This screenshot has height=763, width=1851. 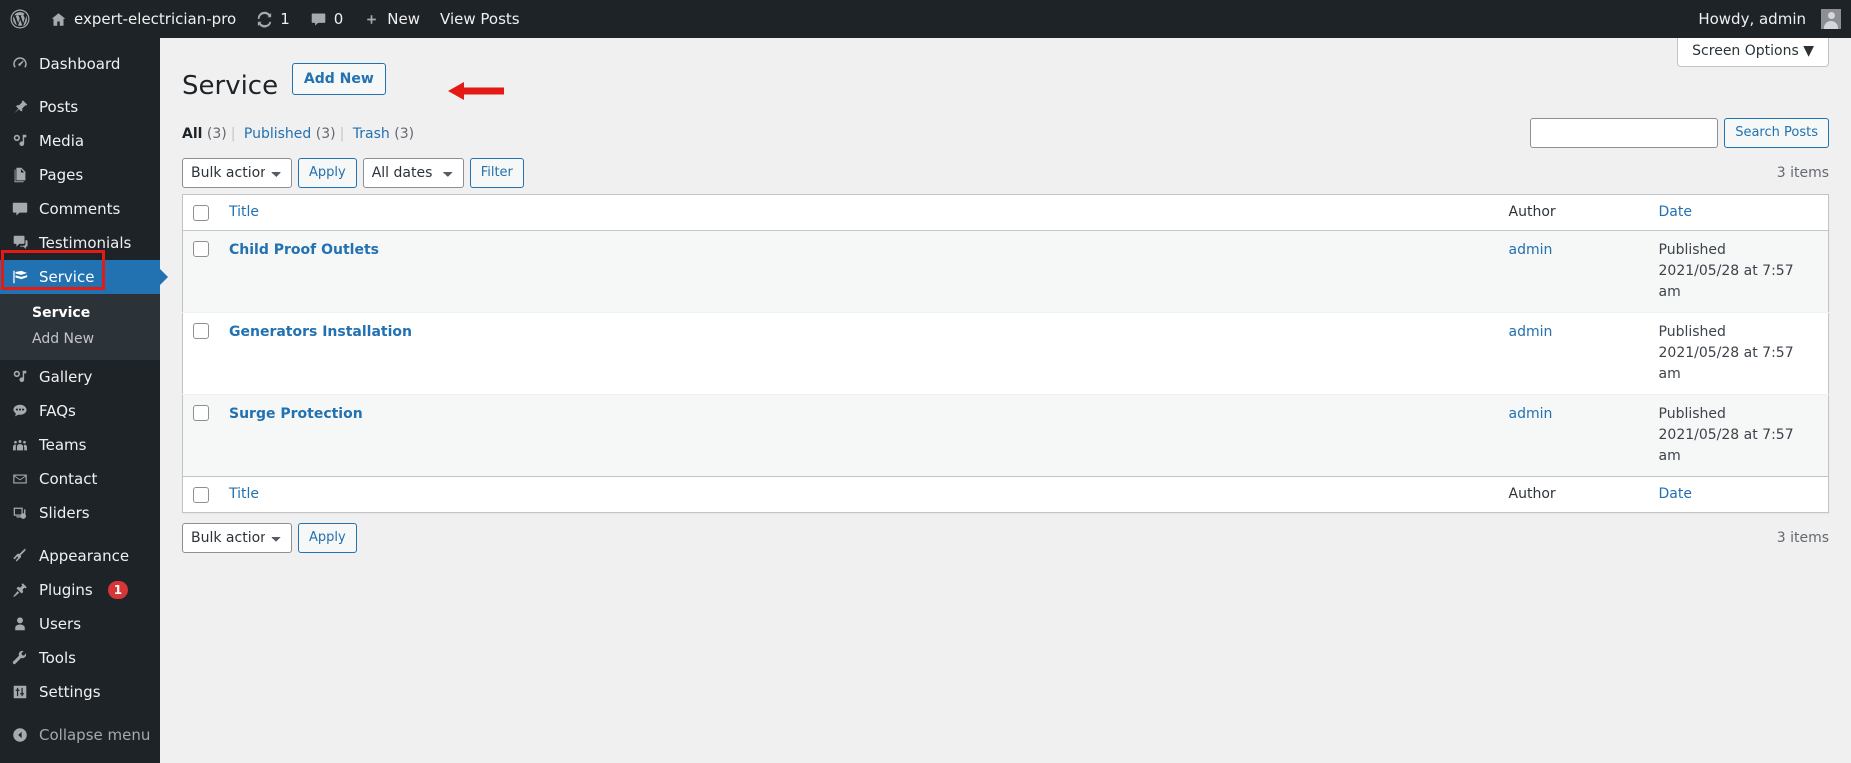 I want to click on testimonials-icon, so click(x=20, y=243).